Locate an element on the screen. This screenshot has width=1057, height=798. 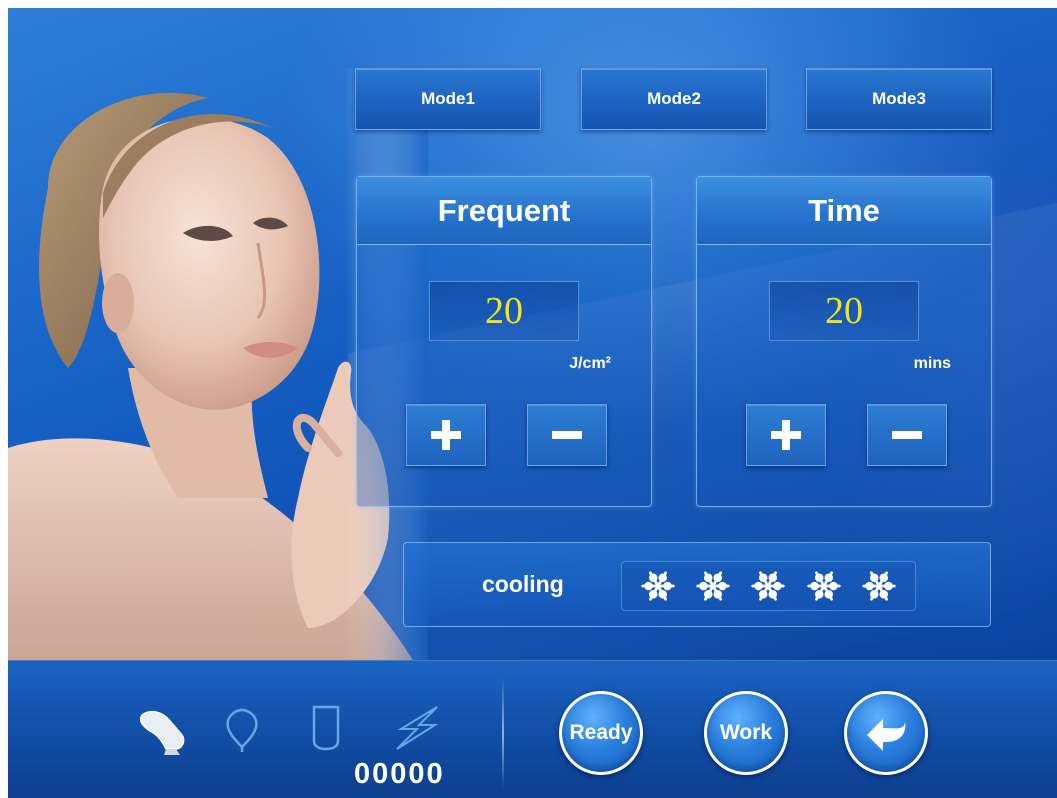
time-increase-button is located at coordinates (786, 435).